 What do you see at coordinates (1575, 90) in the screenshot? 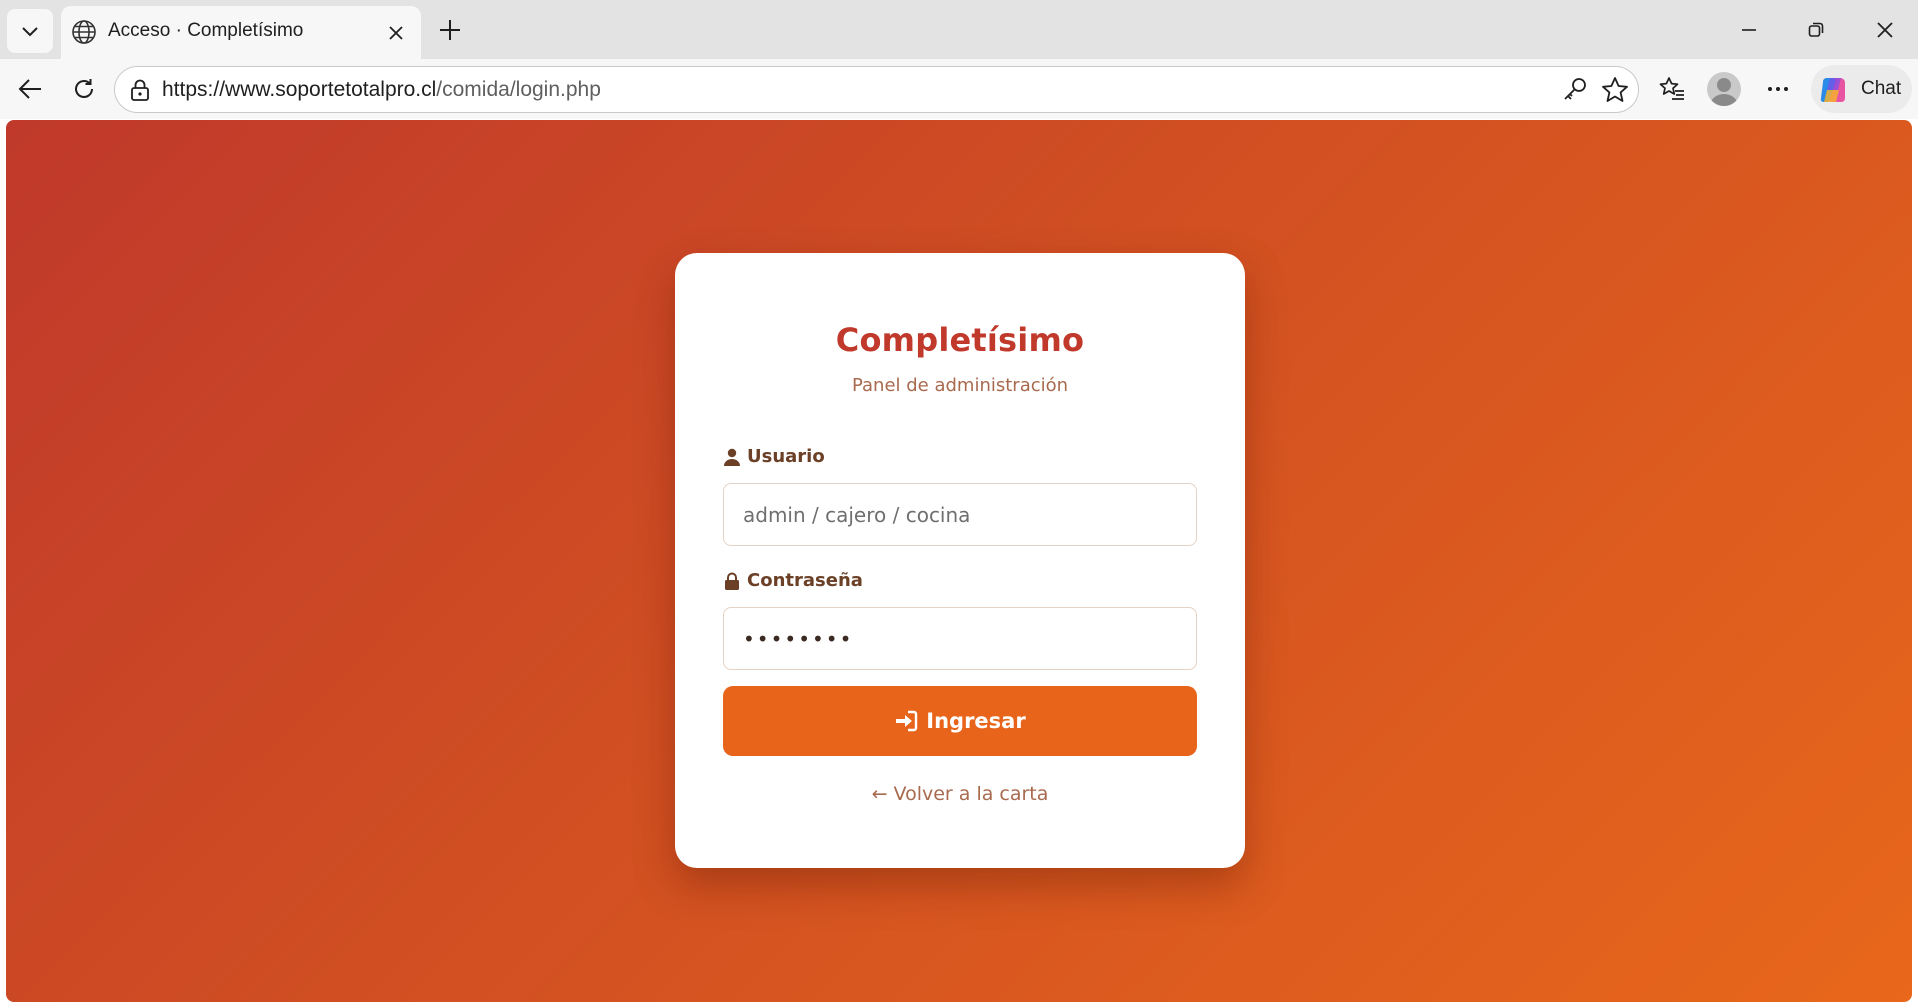
I see `key-icon` at bounding box center [1575, 90].